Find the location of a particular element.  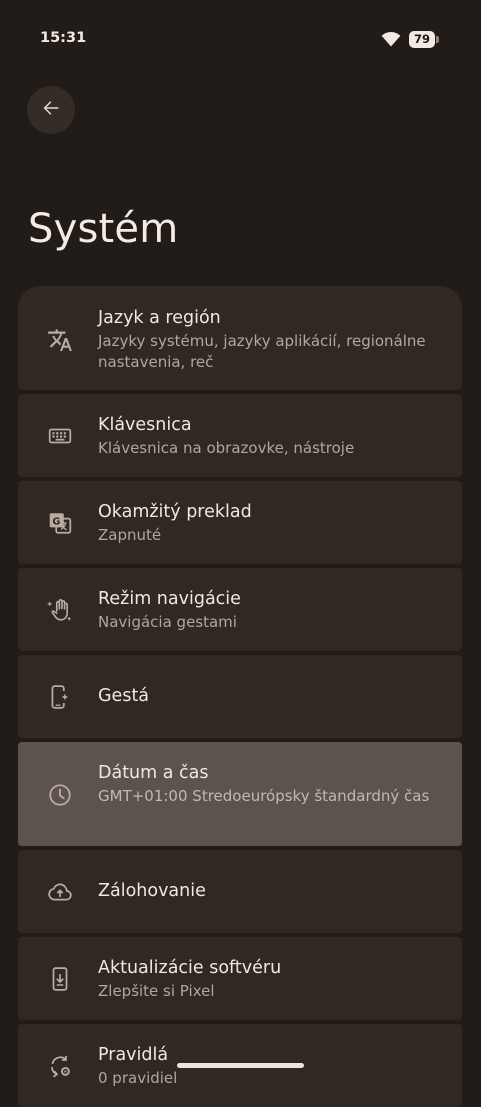

item-text: Gestá is located at coordinates (265, 696).